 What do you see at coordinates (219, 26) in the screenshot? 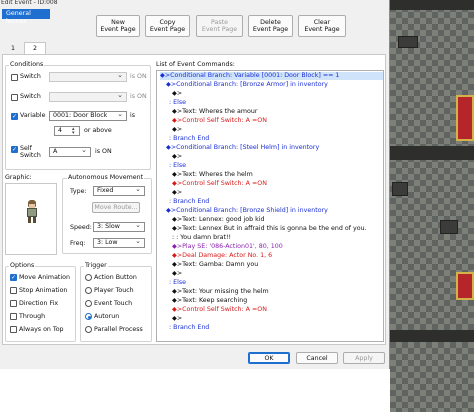
I see `paste-event-page-button: Paste Event Page` at bounding box center [219, 26].